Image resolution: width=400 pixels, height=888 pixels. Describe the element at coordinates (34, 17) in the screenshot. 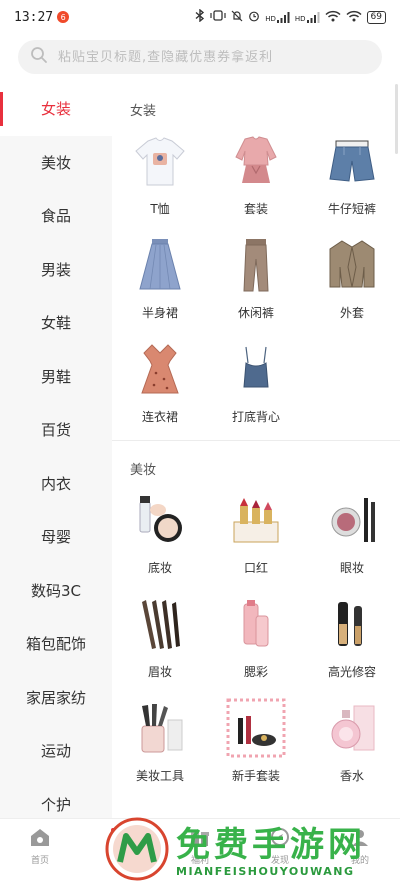

I see `status-time: 13:27` at that location.